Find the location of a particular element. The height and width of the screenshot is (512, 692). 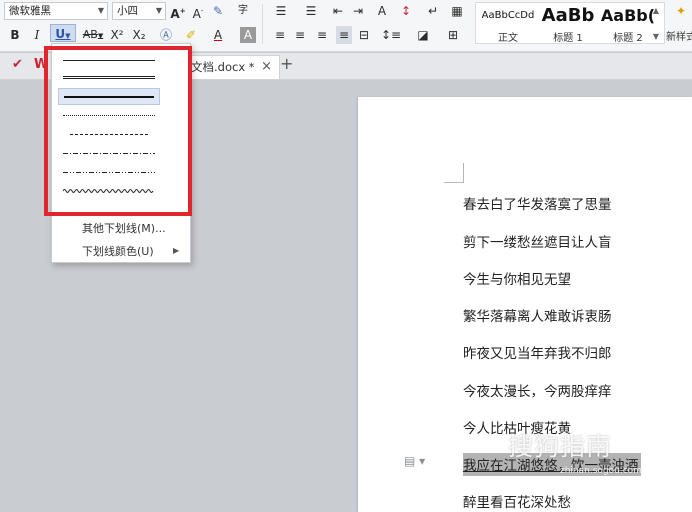

decrease-indent-icon: ⇤ is located at coordinates (338, 11).